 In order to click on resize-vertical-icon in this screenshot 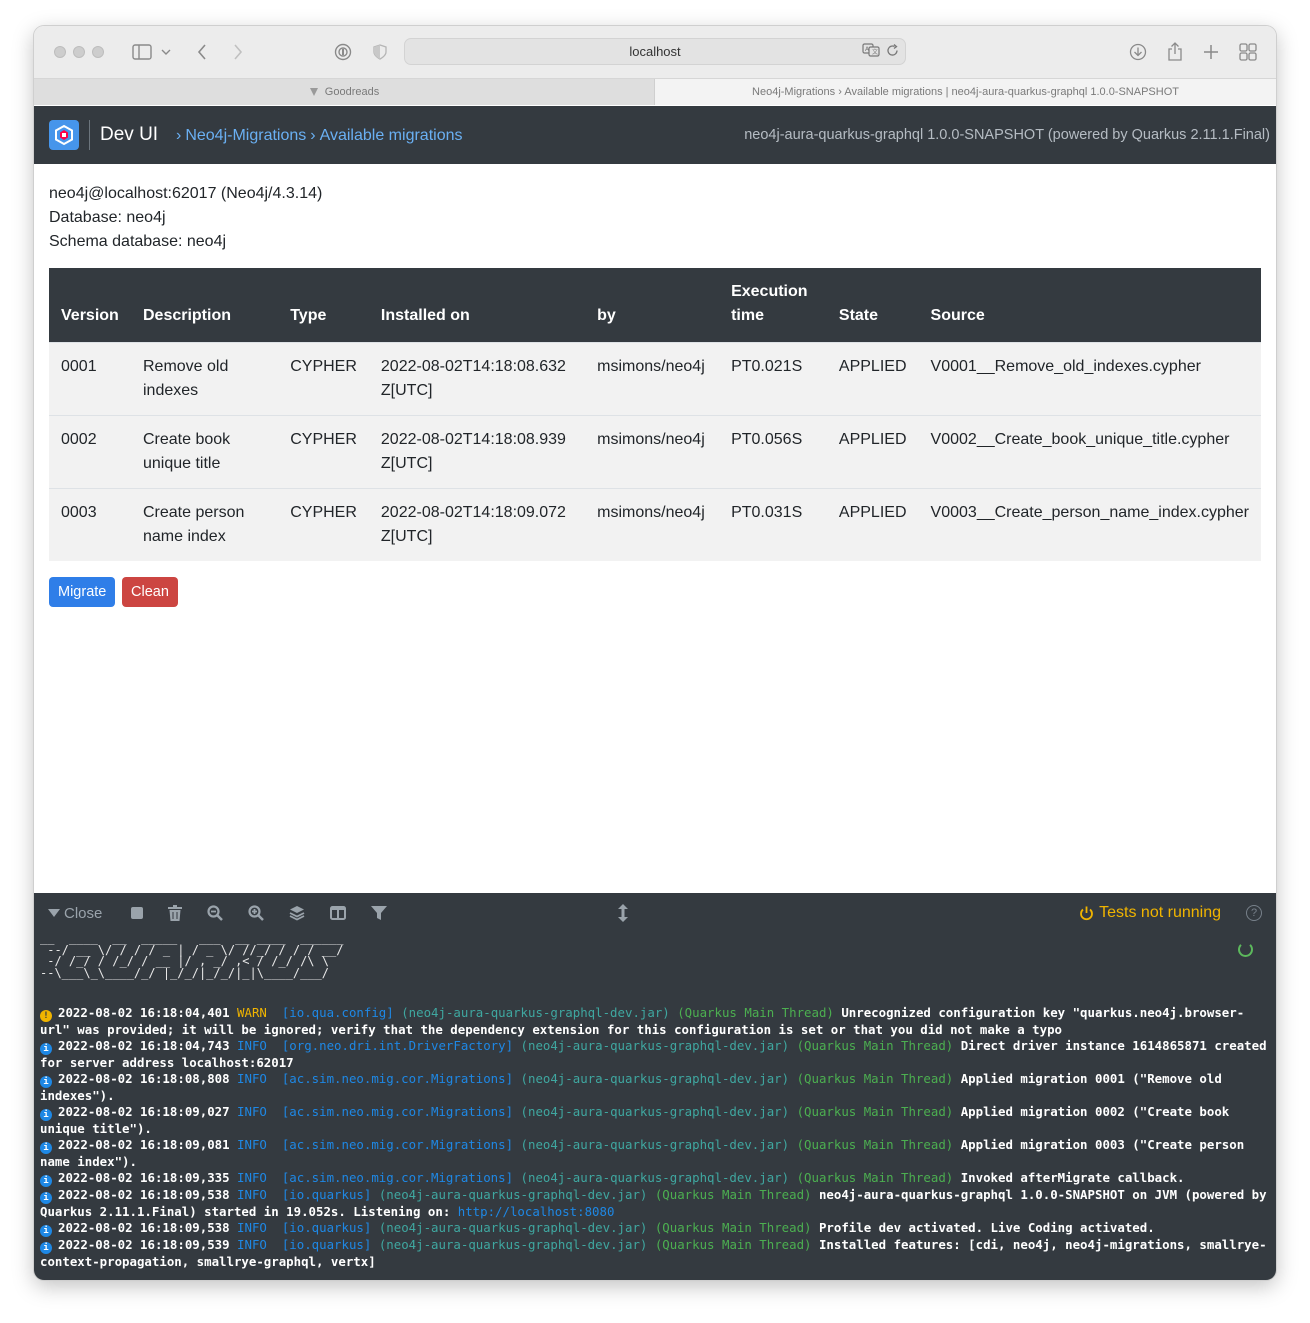, I will do `click(623, 913)`.